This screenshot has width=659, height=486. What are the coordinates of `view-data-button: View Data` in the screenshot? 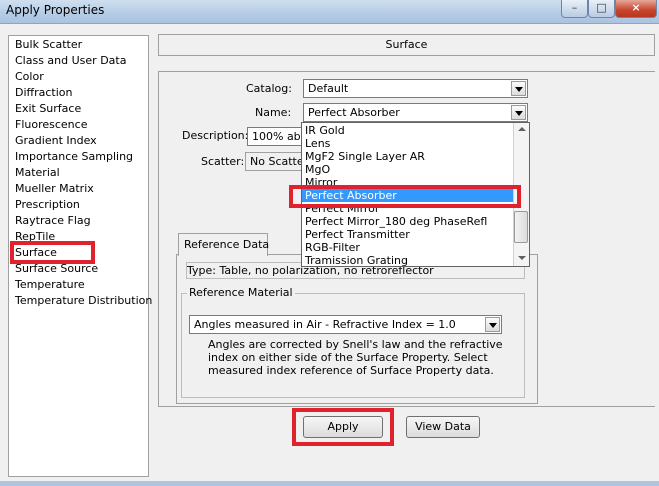 It's located at (443, 427).